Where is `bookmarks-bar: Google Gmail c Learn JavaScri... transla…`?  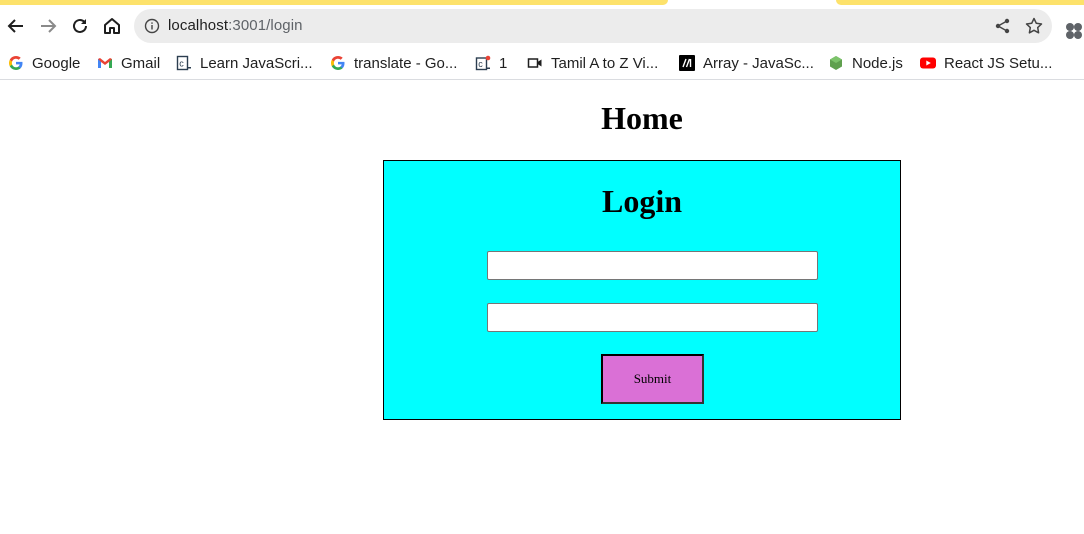 bookmarks-bar: Google Gmail c Learn JavaScri... transla… is located at coordinates (542, 63).